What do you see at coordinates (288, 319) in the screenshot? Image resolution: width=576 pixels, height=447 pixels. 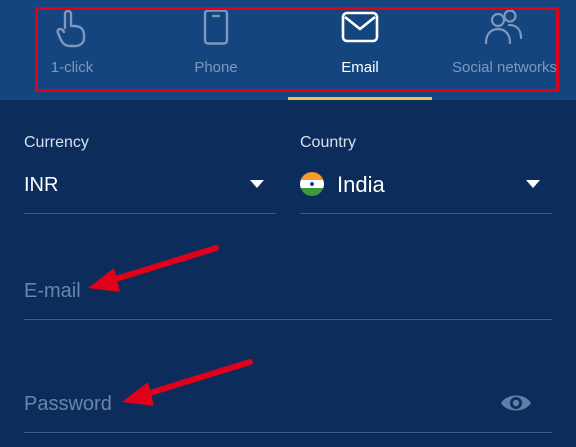 I see `email-field-underline` at bounding box center [288, 319].